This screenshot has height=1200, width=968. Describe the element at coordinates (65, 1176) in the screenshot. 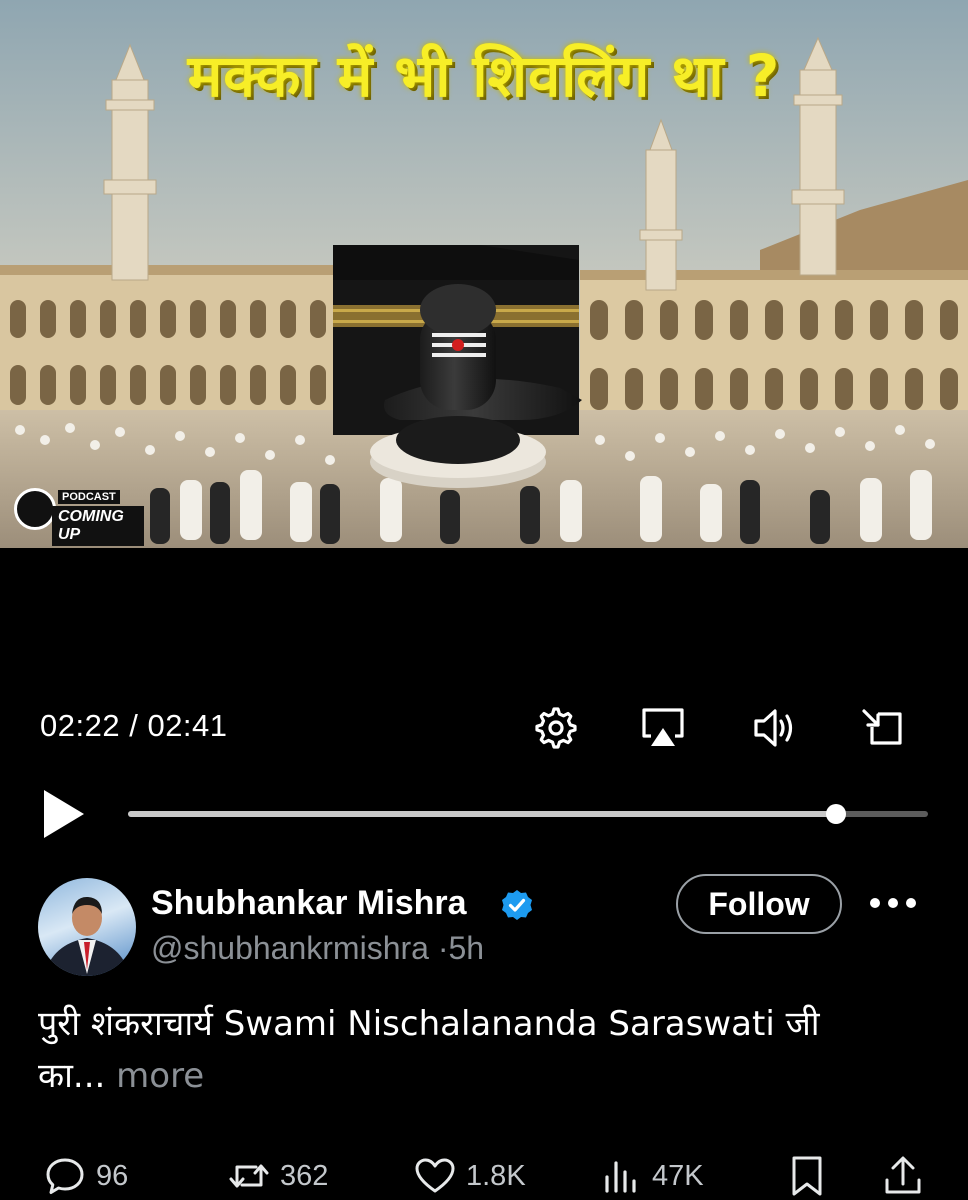

I see `reply-icon` at that location.